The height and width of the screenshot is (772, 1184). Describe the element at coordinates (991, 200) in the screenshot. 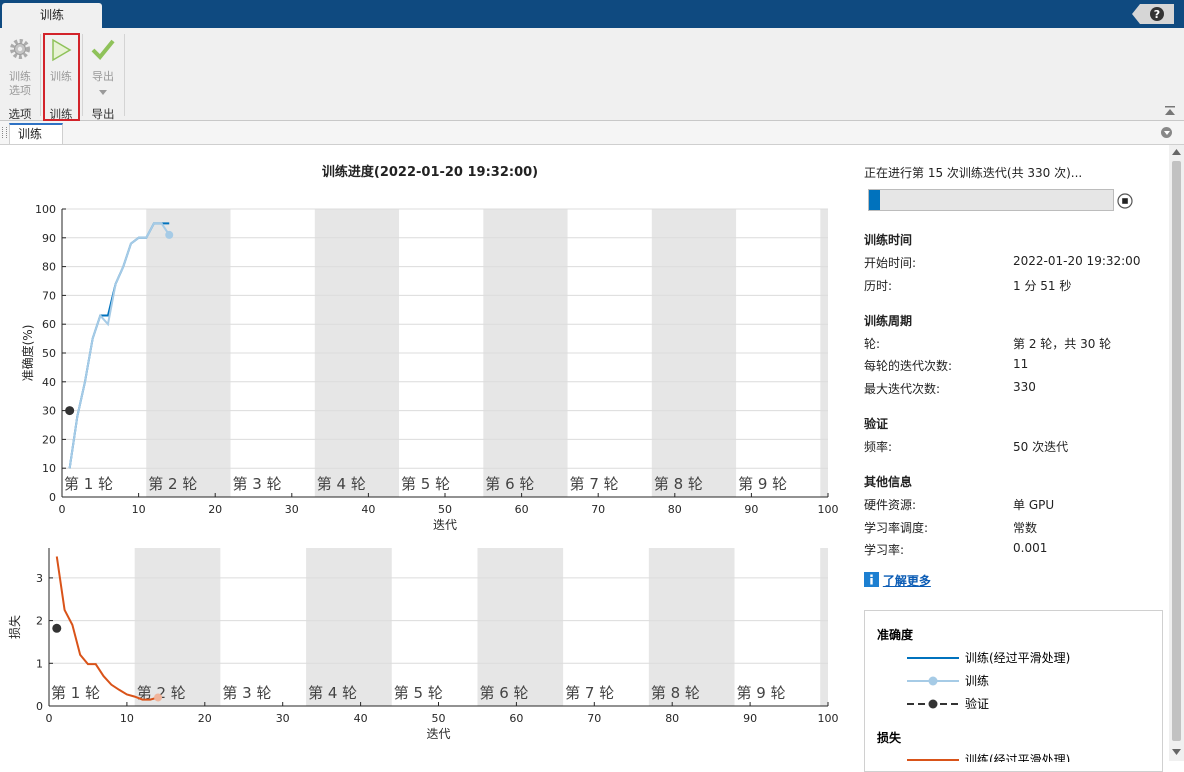

I see `progress-bar` at that location.